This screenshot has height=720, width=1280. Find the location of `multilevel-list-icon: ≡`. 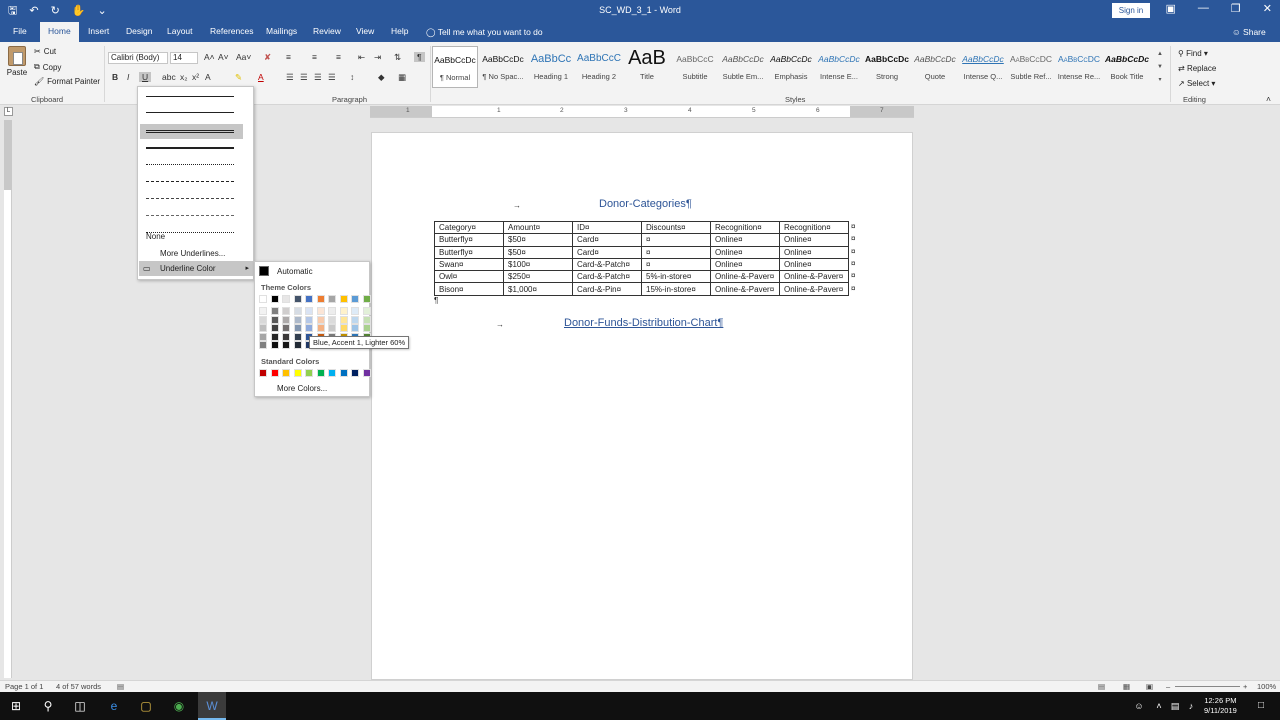

multilevel-list-icon: ≡ is located at coordinates (338, 57).